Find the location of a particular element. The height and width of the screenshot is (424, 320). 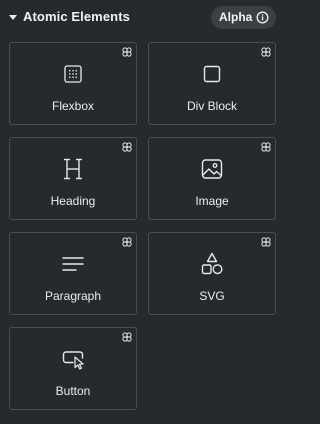

image-icon is located at coordinates (212, 169).